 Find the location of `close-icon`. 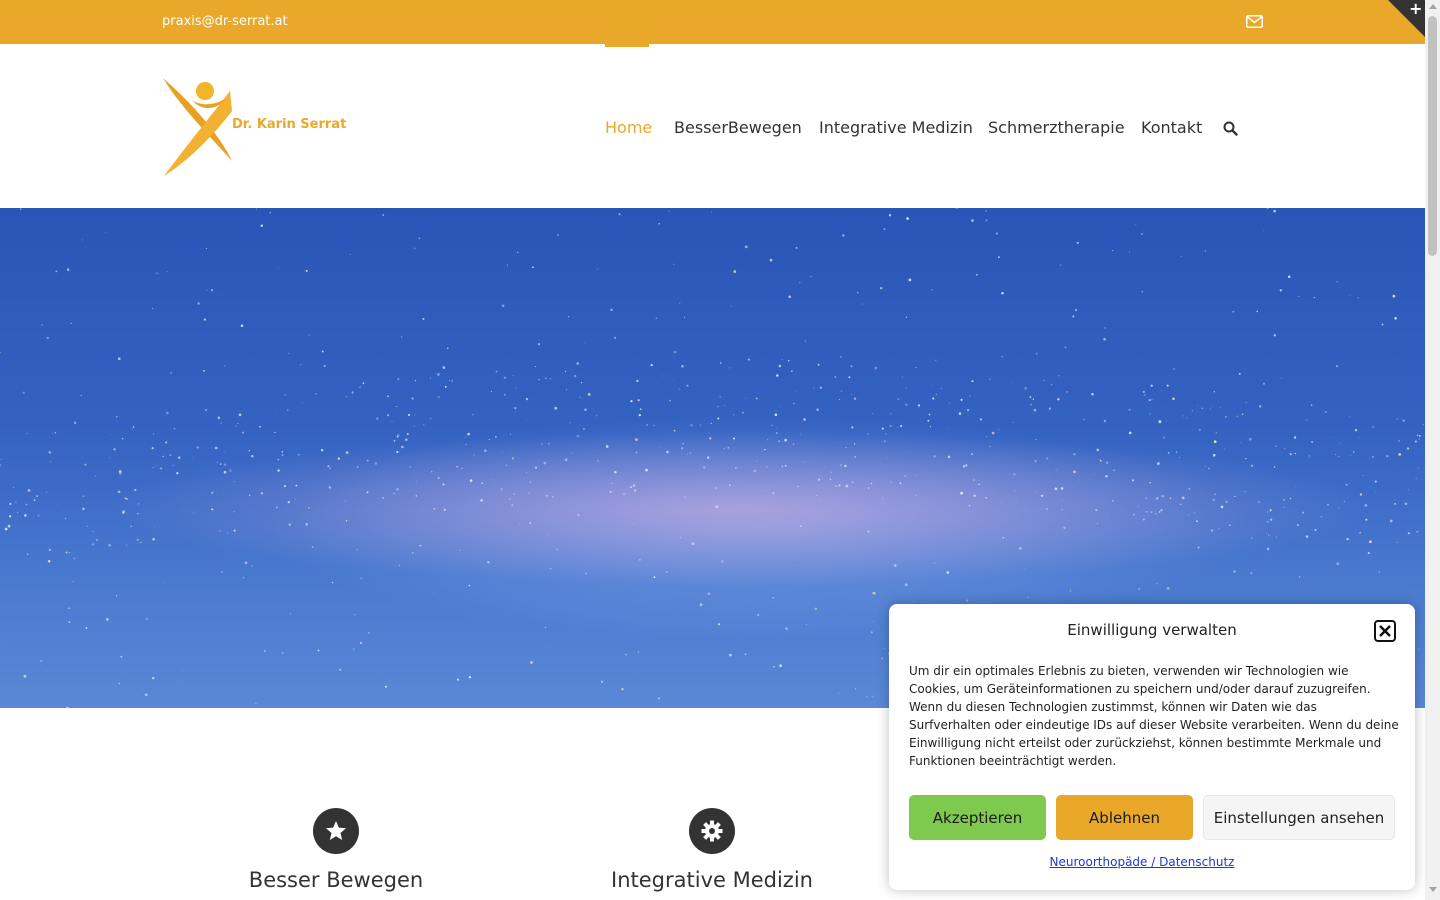

close-icon is located at coordinates (1385, 631).